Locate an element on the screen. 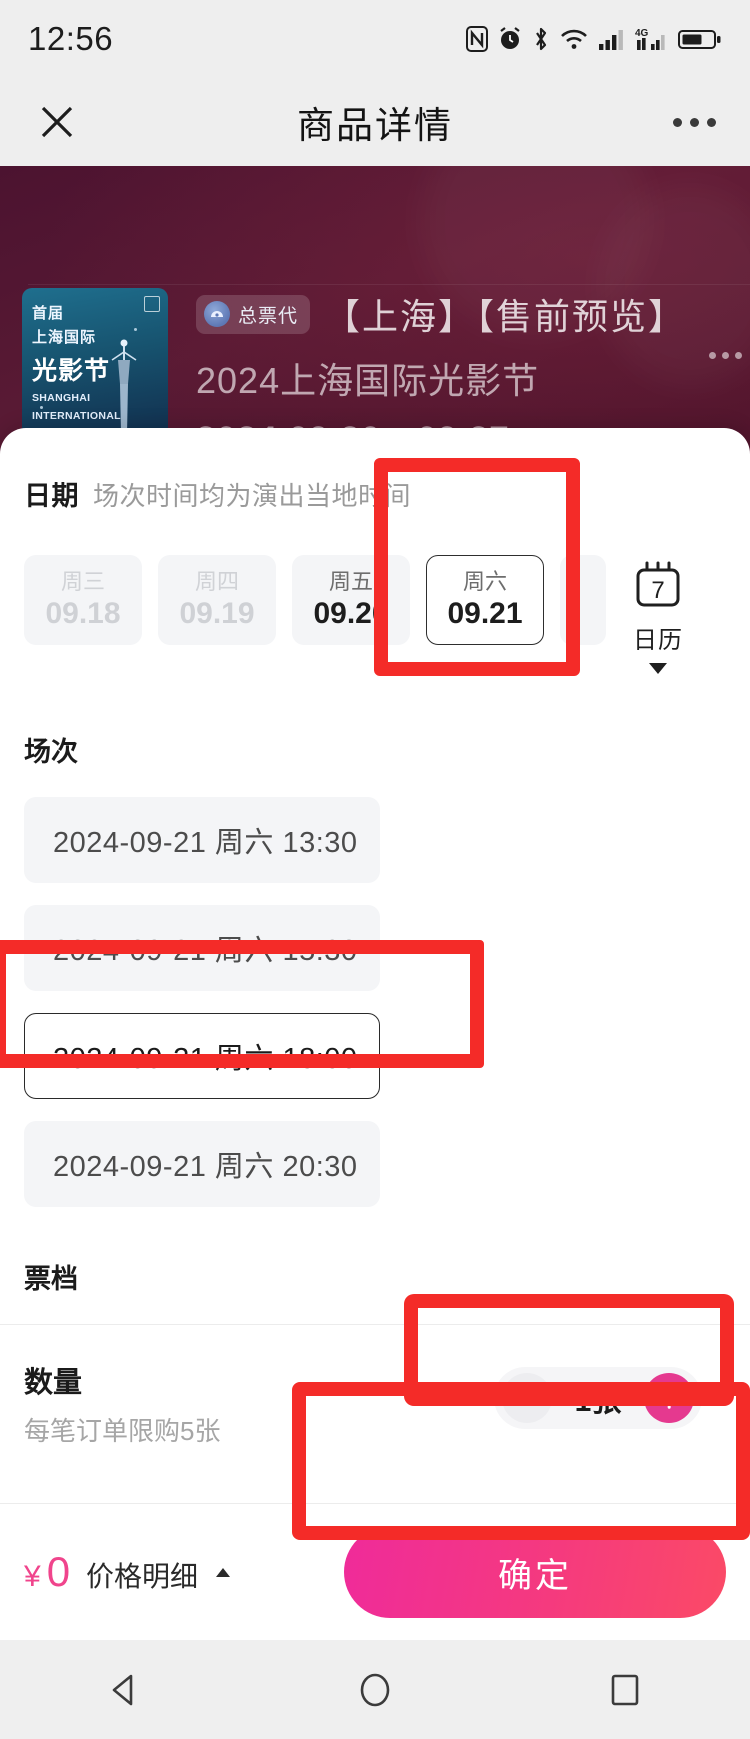 The height and width of the screenshot is (1739, 750). calendar-button: 7 日历 is located at coordinates (658, 614).